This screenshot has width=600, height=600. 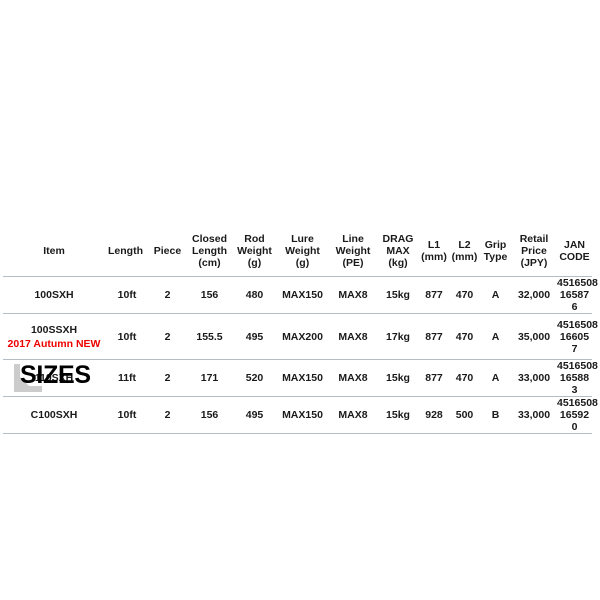 I want to click on header-line: Item, so click(x=54, y=251).